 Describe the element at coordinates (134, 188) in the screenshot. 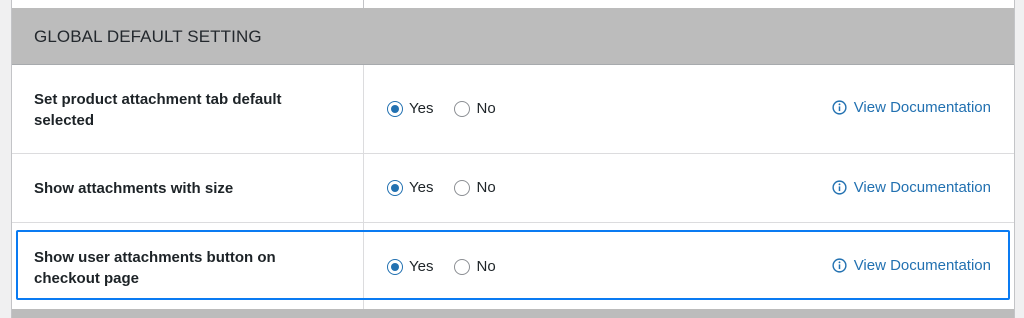

I see `setting-label: Show attachments with size` at that location.